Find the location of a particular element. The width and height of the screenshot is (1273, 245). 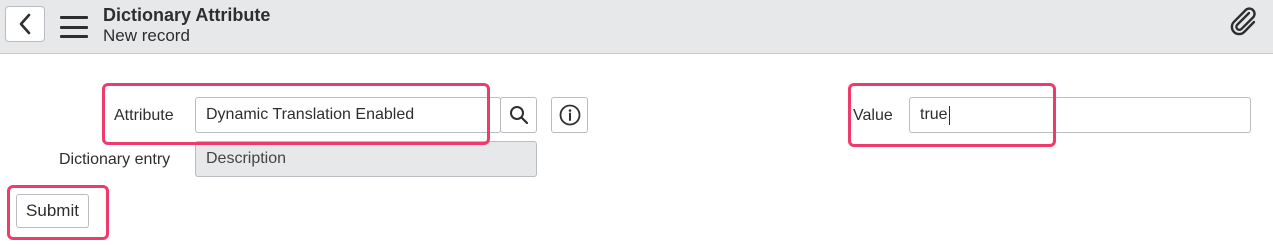

paperclip-icon is located at coordinates (1243, 22).